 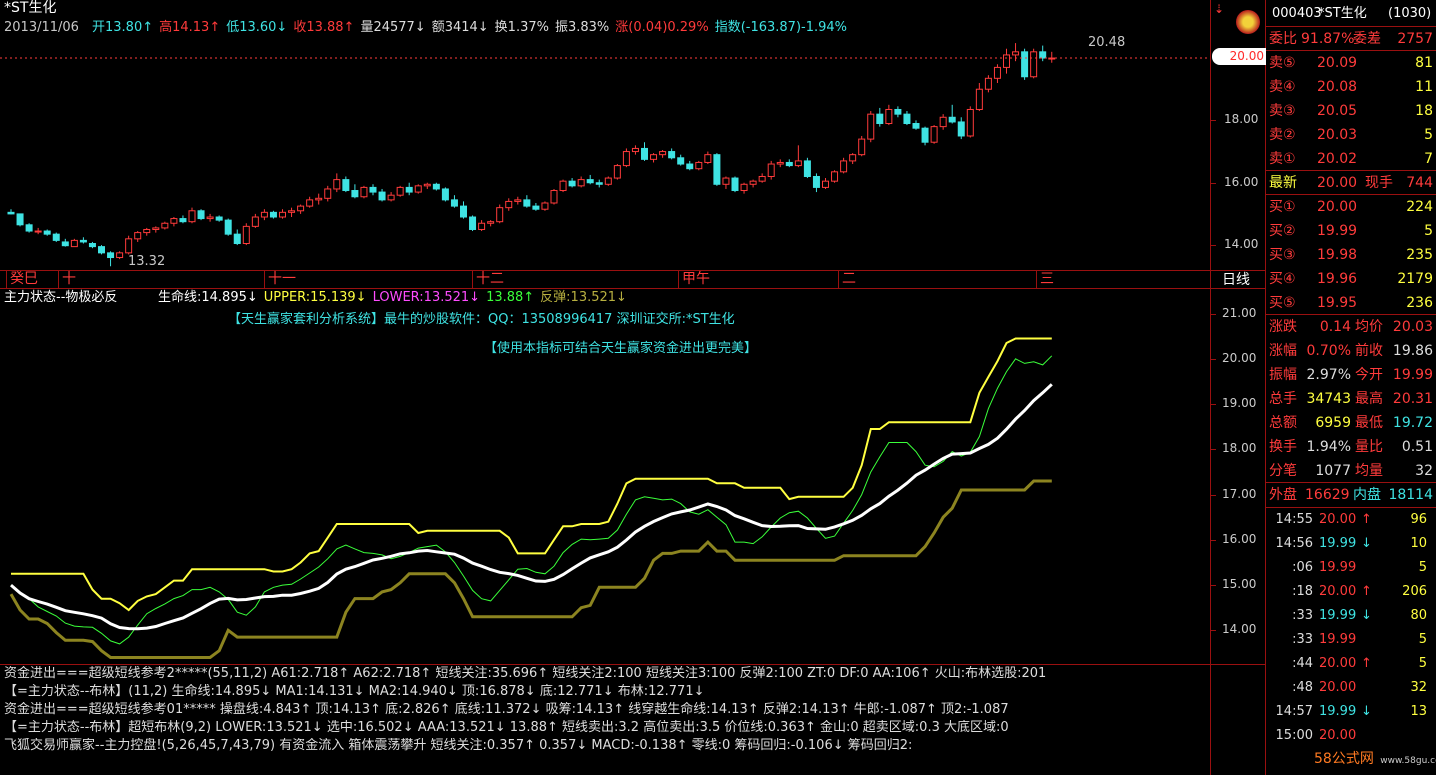 I want to click on stat-value: 19.86, so click(x=1412, y=351).